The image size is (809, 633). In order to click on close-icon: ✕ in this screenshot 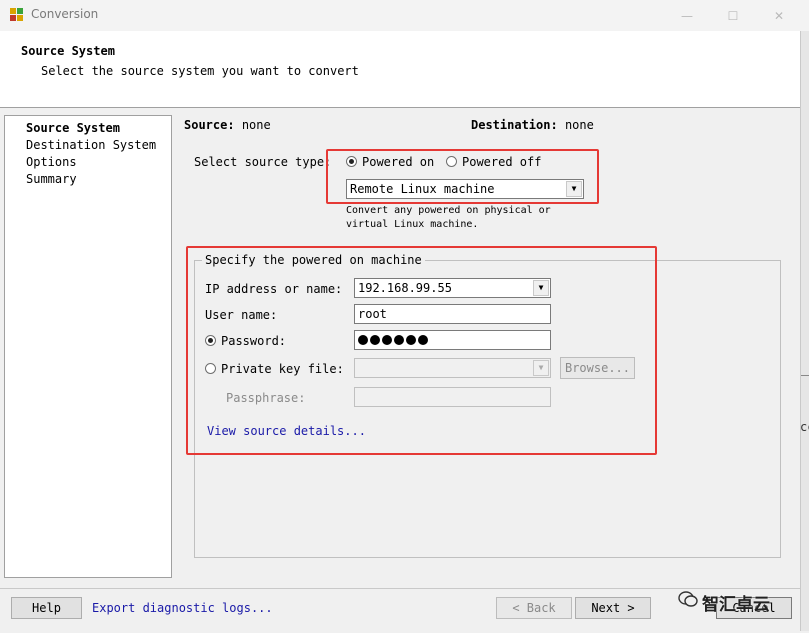, I will do `click(779, 15)`.